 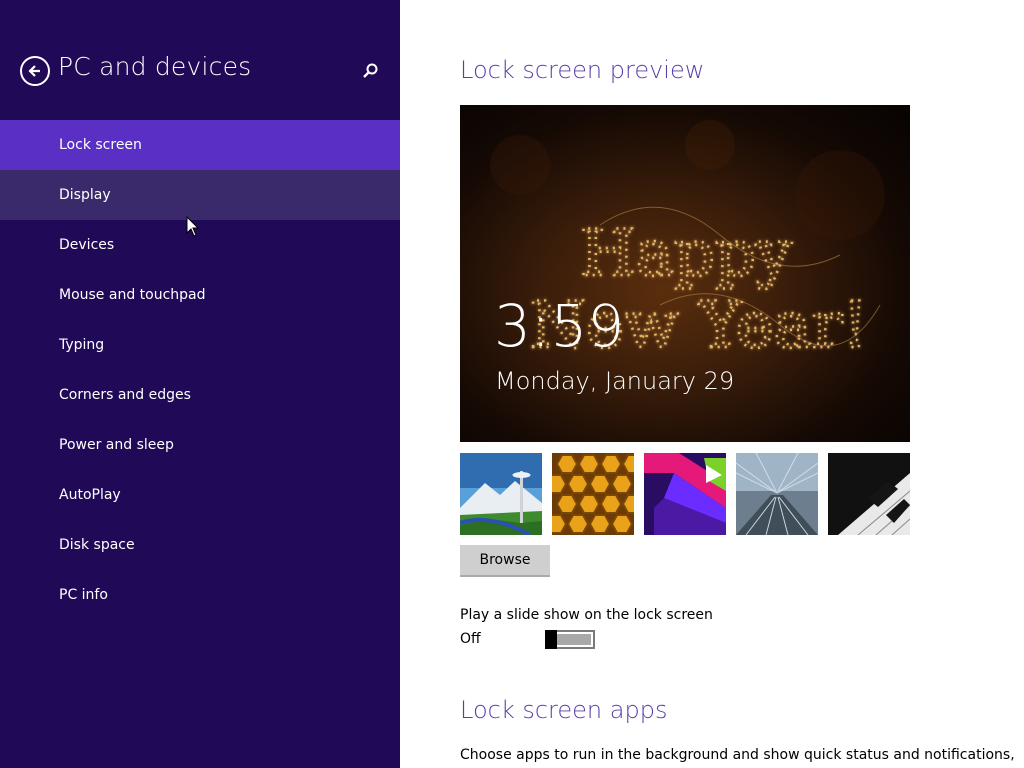 I want to click on sidebar-item-corners-and-edges: Corners and edges, so click(x=200, y=395).